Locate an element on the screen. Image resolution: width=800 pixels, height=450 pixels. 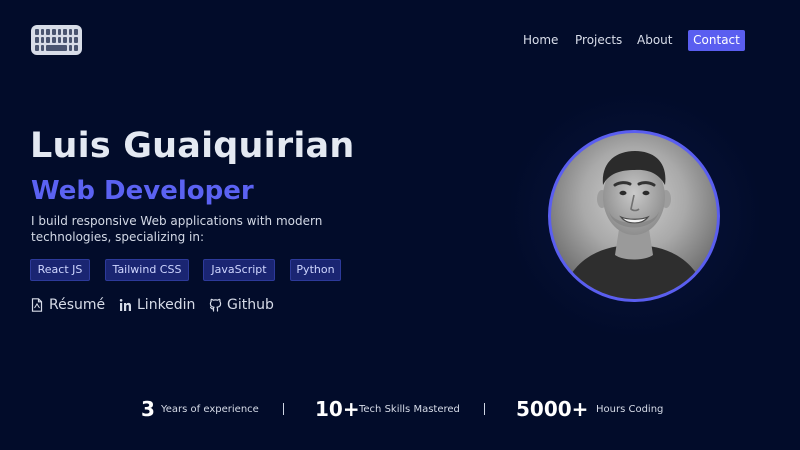
nav-home: Home is located at coordinates (540, 40).